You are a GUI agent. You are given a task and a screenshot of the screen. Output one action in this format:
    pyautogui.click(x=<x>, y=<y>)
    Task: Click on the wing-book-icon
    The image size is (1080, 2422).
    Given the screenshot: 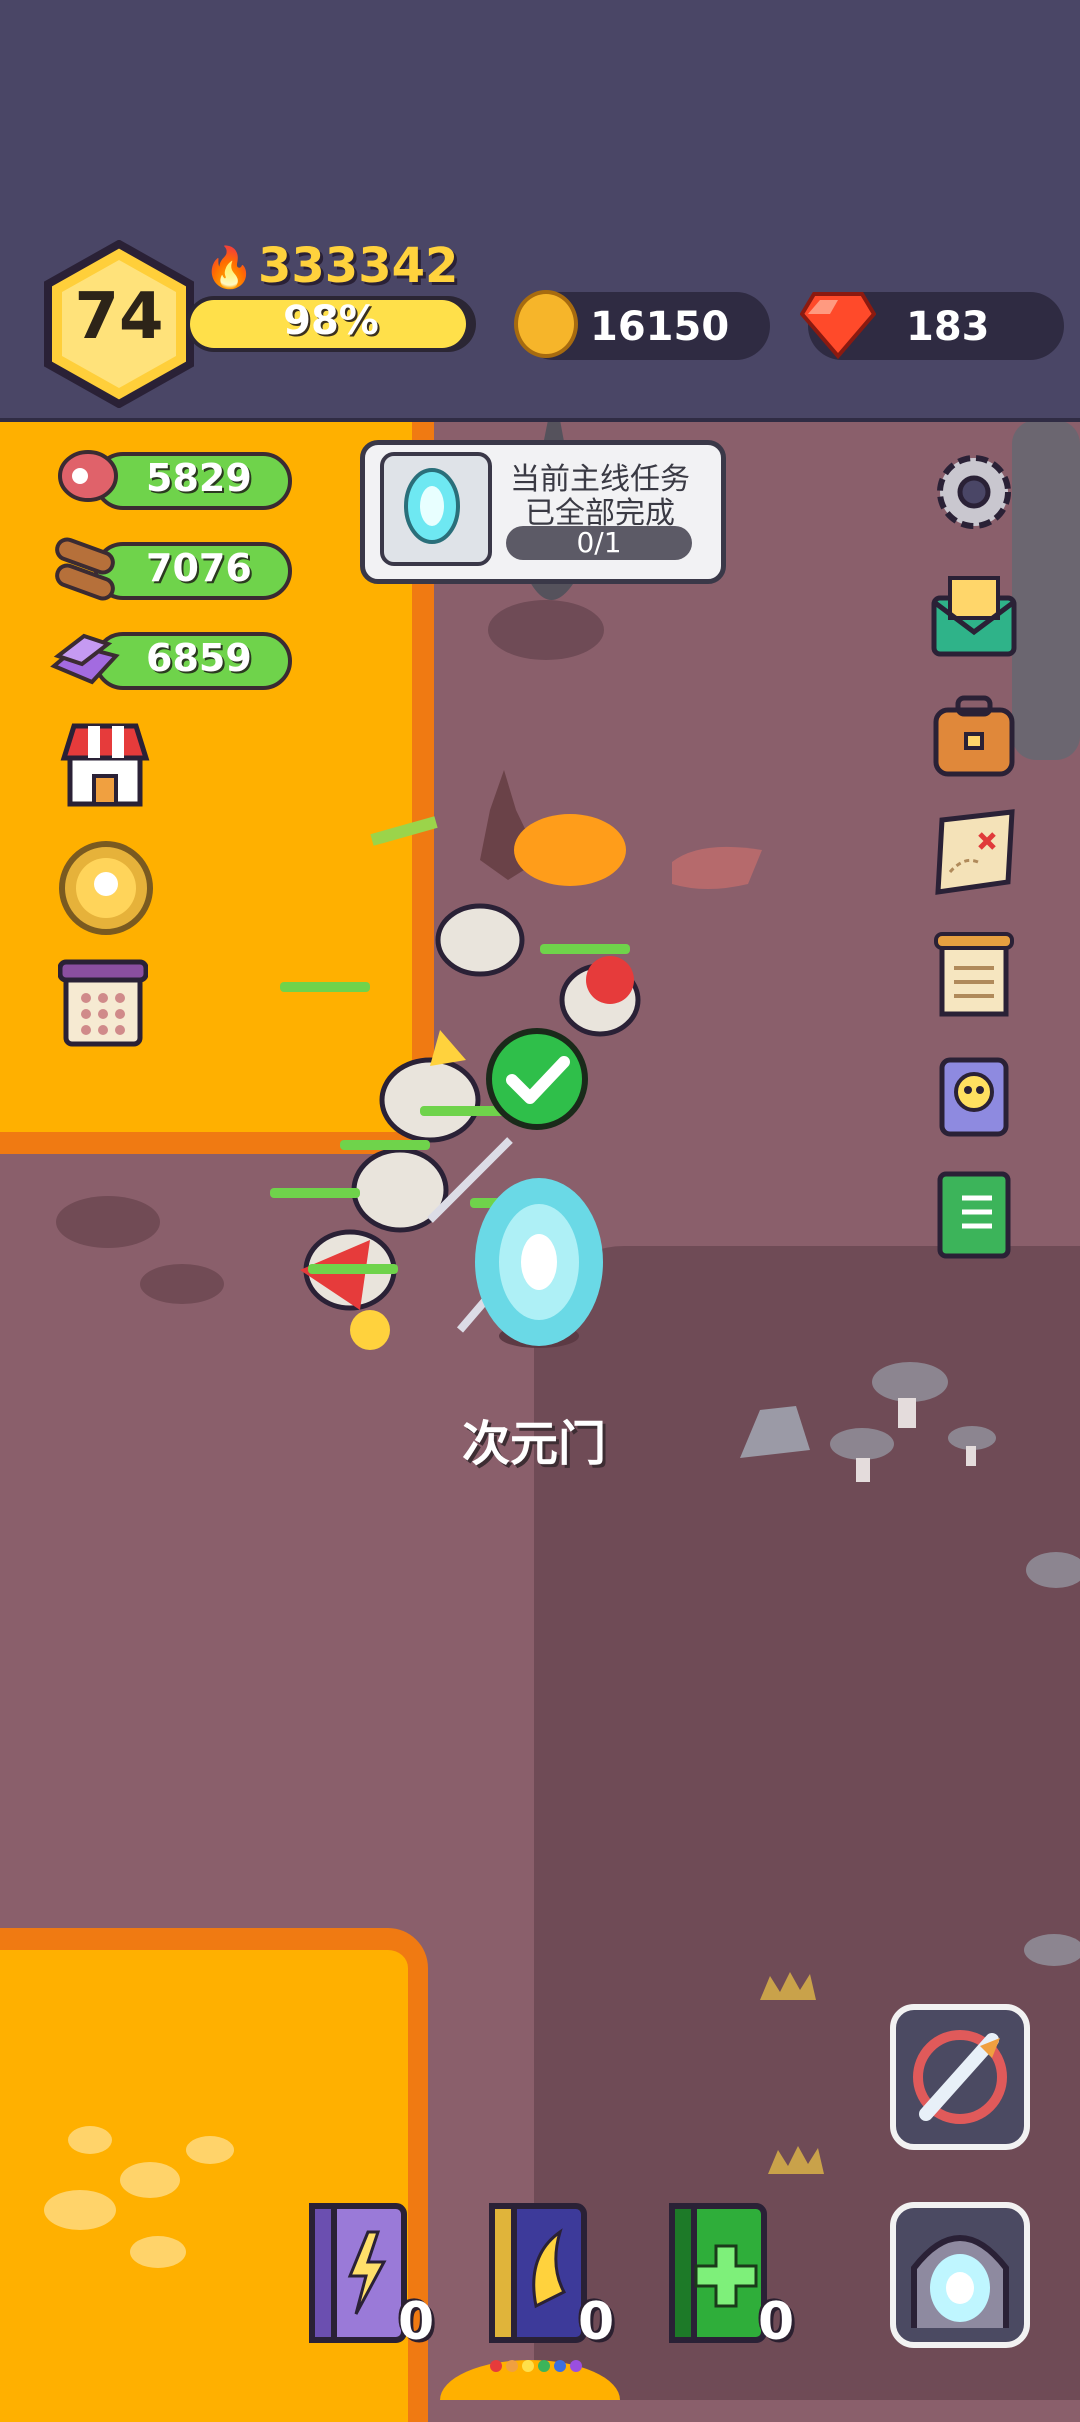 What is the action you would take?
    pyautogui.click(x=538, y=2271)
    